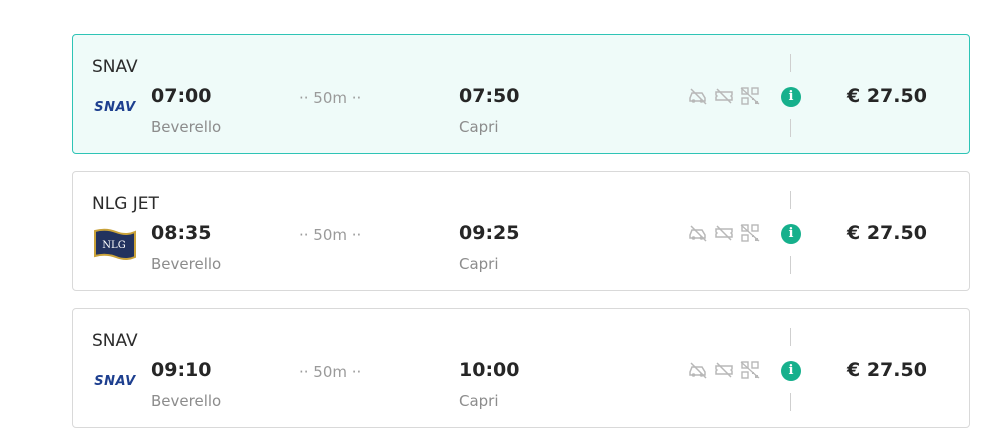 This screenshot has height=441, width=1000. What do you see at coordinates (181, 96) in the screenshot?
I see `departure-time: 07:00` at bounding box center [181, 96].